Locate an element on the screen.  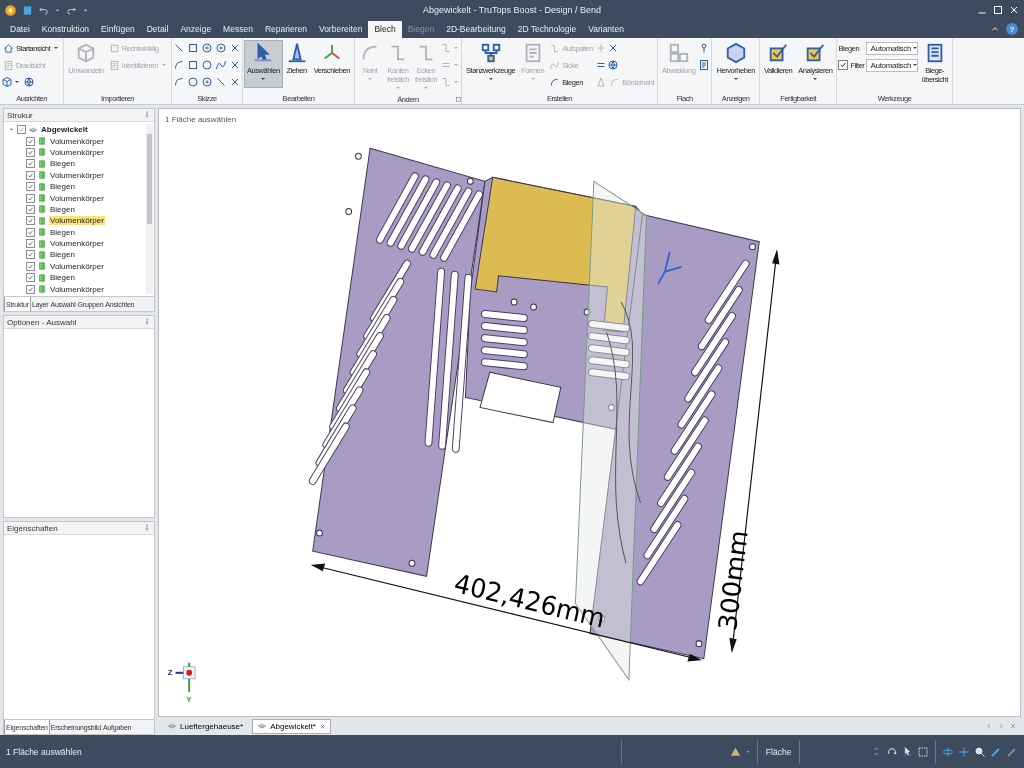
save-icon is located at coordinates (27, 10).